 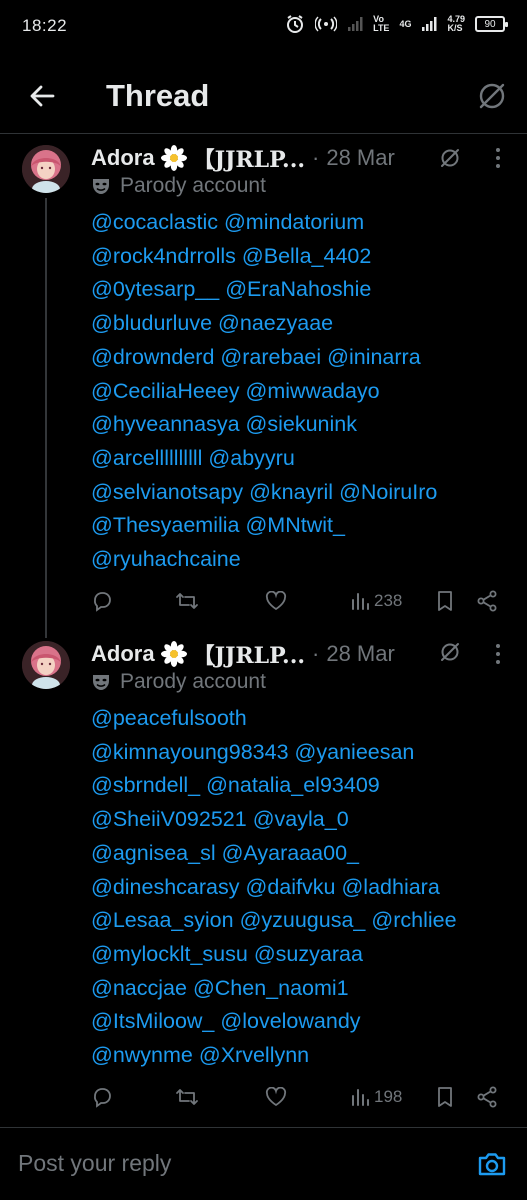 I want to click on mention-link: @natalia_el93409, so click(x=293, y=785).